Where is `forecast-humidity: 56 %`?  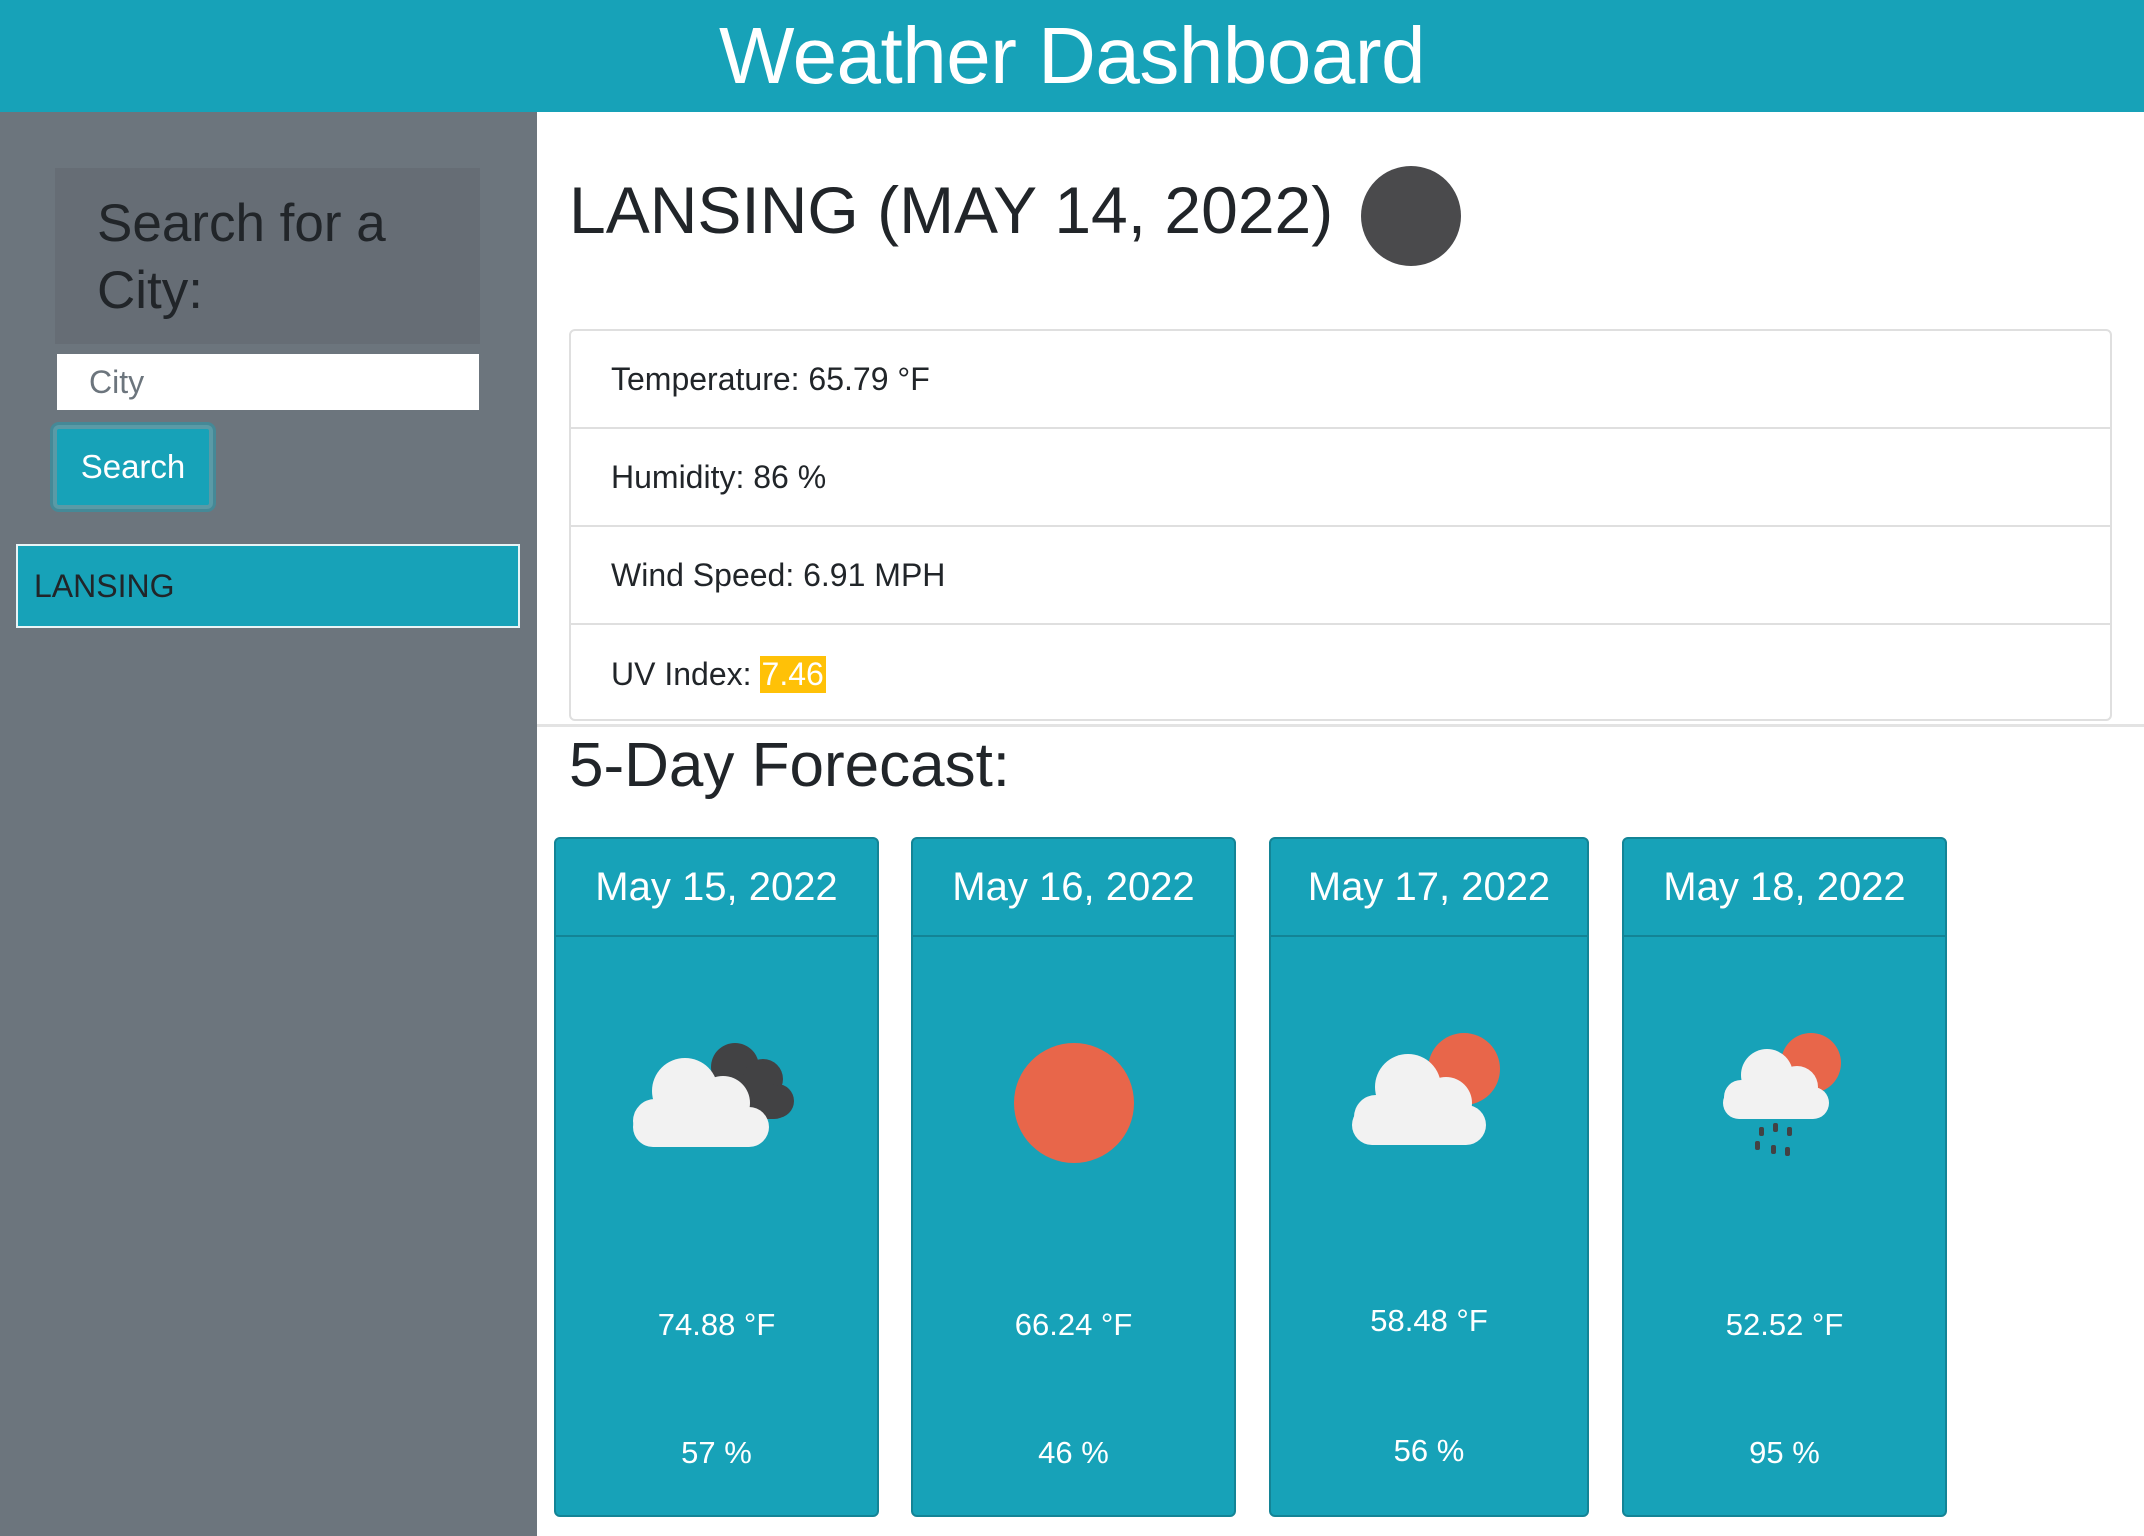
forecast-humidity: 56 % is located at coordinates (1429, 1450).